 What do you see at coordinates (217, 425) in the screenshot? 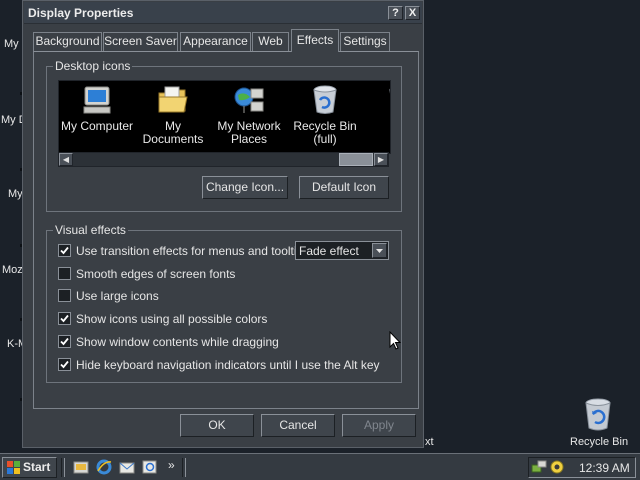
I see `ok-button: OK` at bounding box center [217, 425].